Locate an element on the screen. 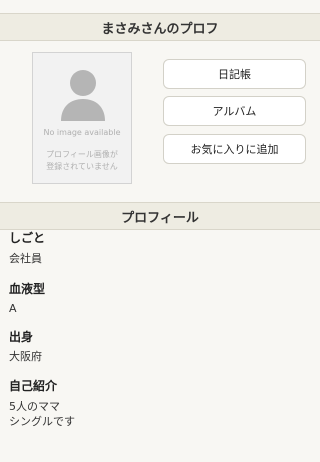  hometown-label: 出身 is located at coordinates (21, 337).